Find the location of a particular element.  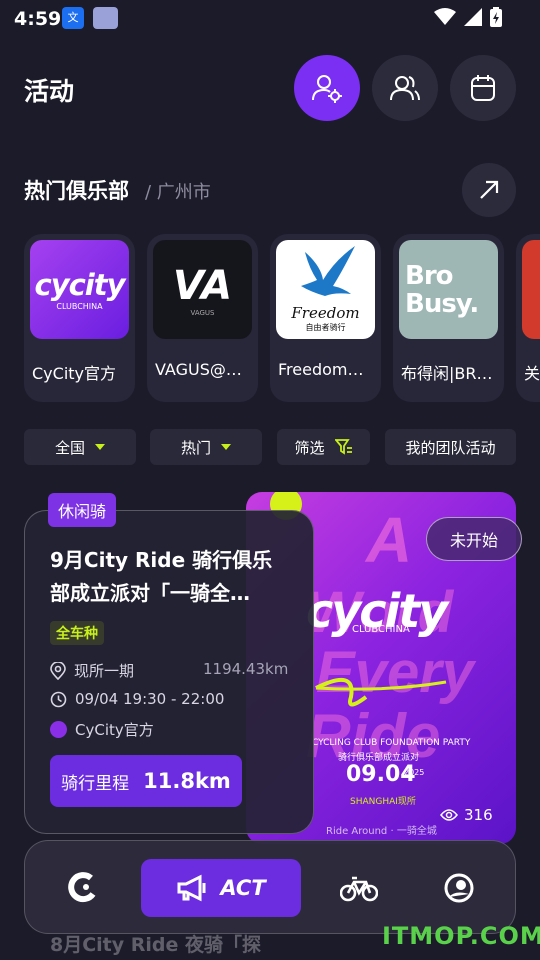

poster-event: CYCLING CLUB FOUNDATION PARTY is located at coordinates (391, 743).